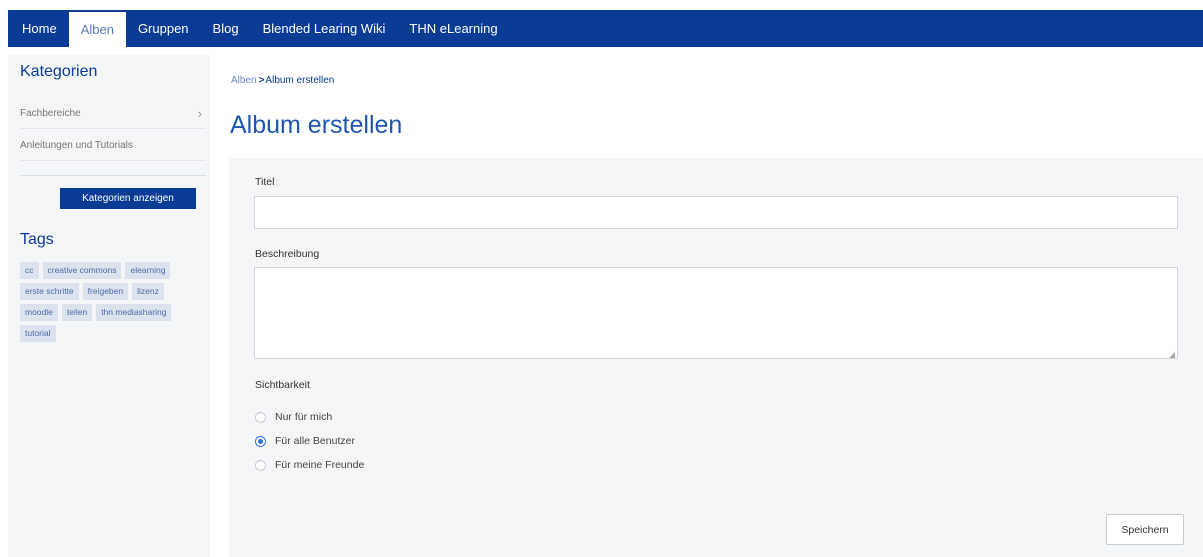 This screenshot has width=1203, height=557. I want to click on description-textarea, so click(716, 313).